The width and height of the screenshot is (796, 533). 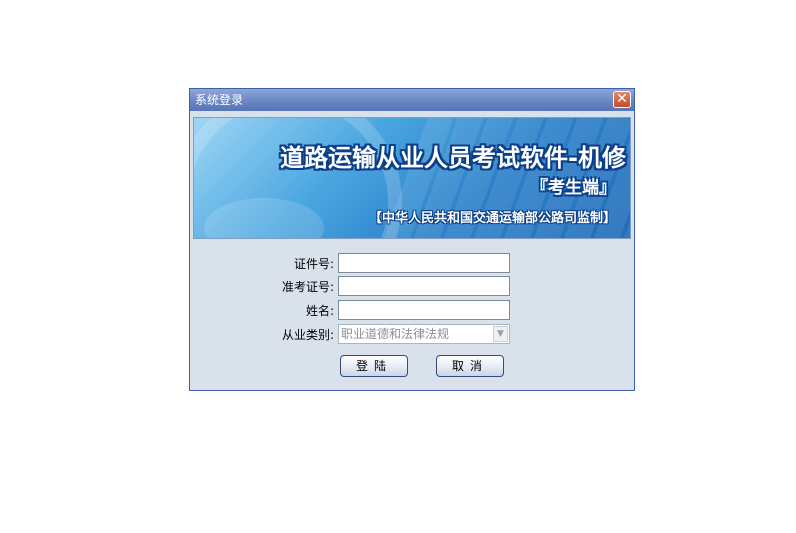 What do you see at coordinates (453, 158) in the screenshot?
I see `banner-title: 道路运输从业人员考试软件-机修` at bounding box center [453, 158].